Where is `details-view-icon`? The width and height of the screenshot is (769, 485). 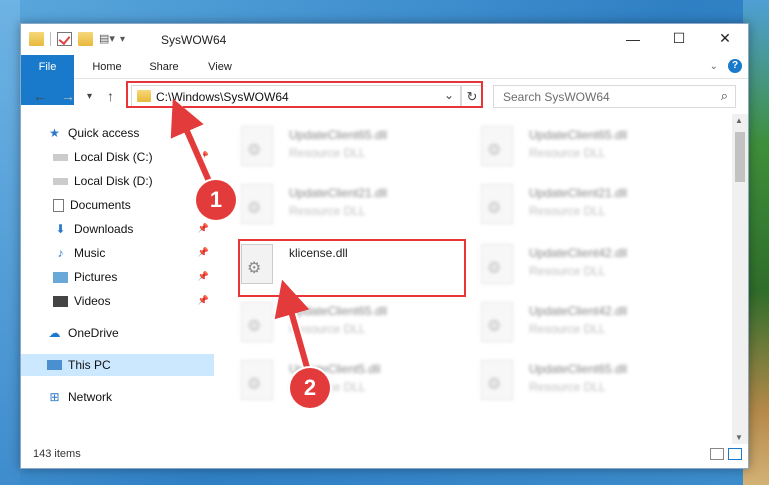
details-view-icon is located at coordinates (717, 454).